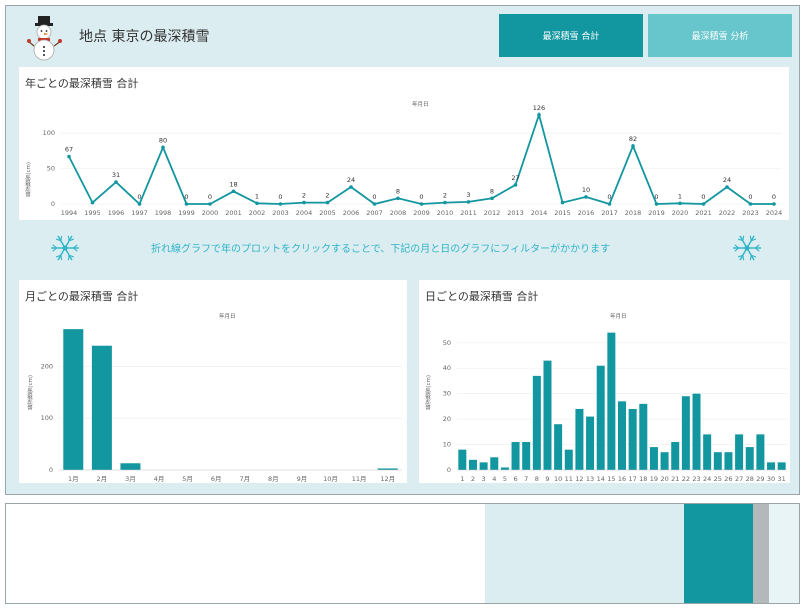 This screenshot has height=608, width=805. I want to click on yearly-xtick: 2008, so click(398, 213).